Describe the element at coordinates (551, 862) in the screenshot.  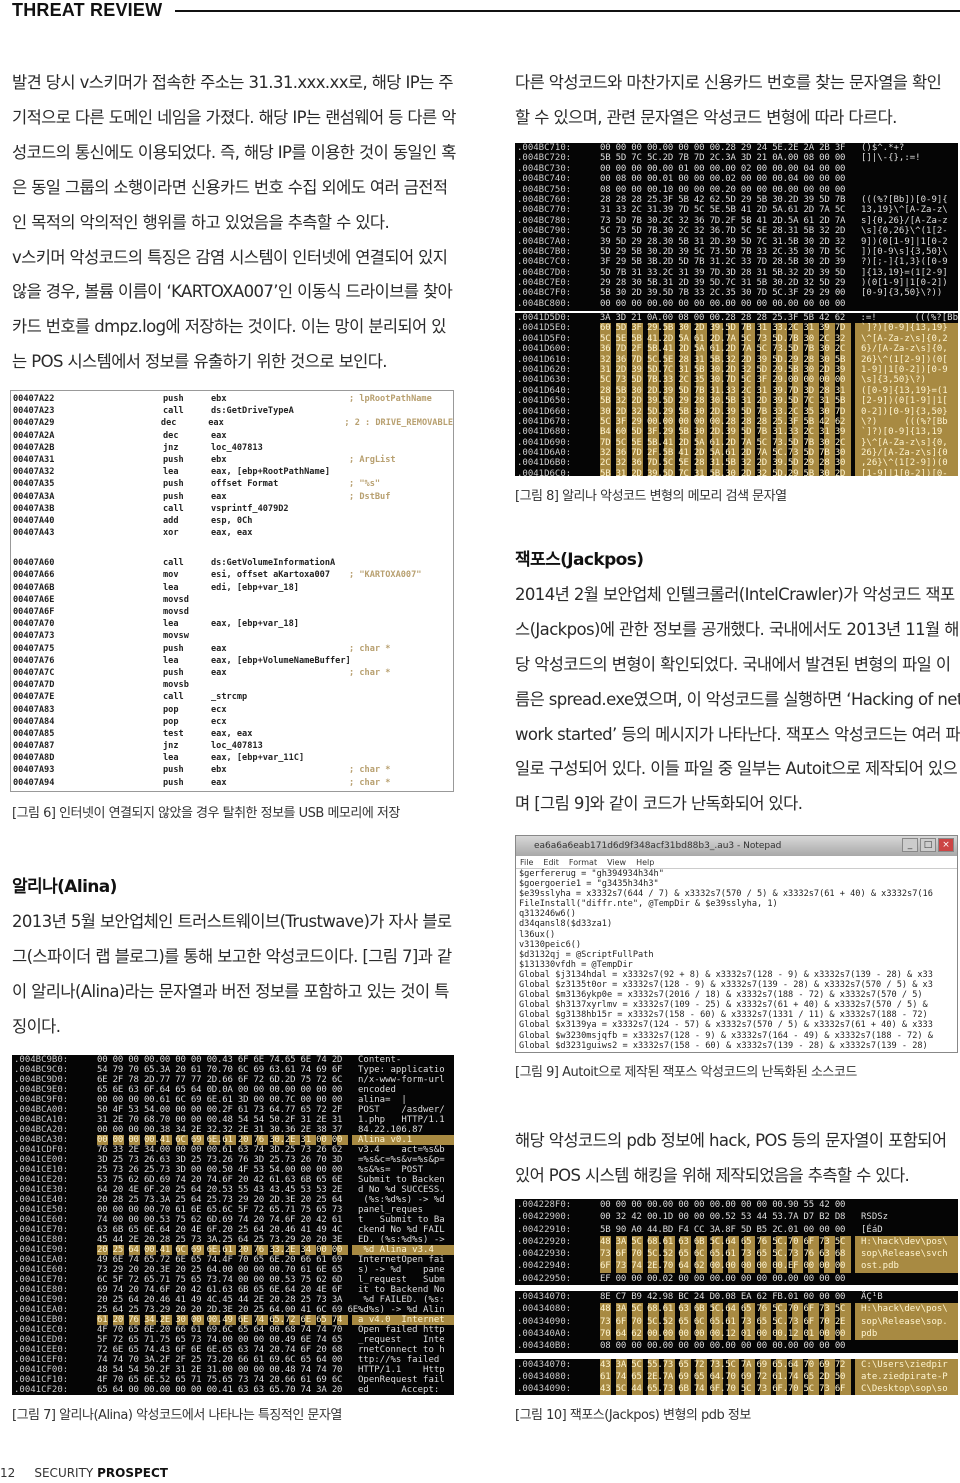
I see `menu-edit: Edit` at that location.